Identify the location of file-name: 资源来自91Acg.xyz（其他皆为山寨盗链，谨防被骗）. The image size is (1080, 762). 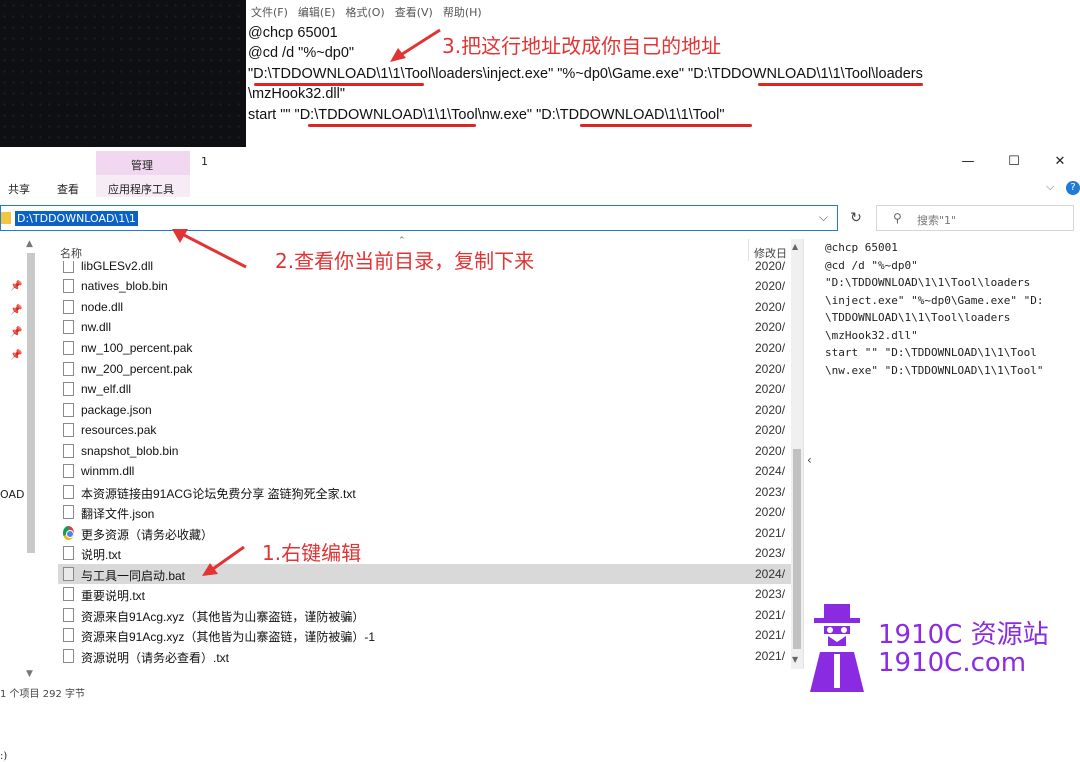
(223, 617).